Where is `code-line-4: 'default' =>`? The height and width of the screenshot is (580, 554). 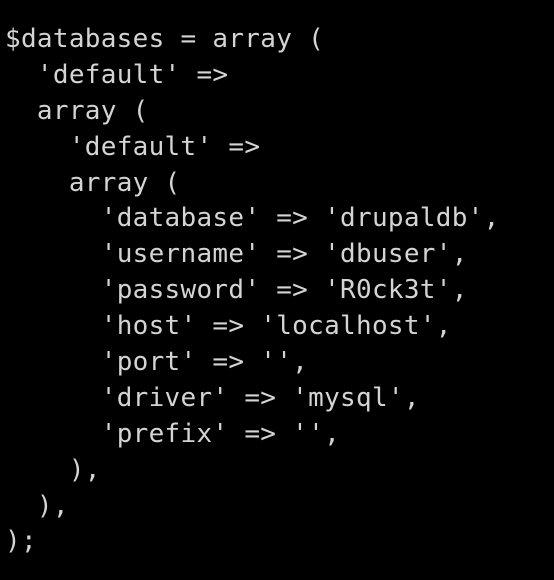
code-line-4: 'default' => is located at coordinates (279, 148).